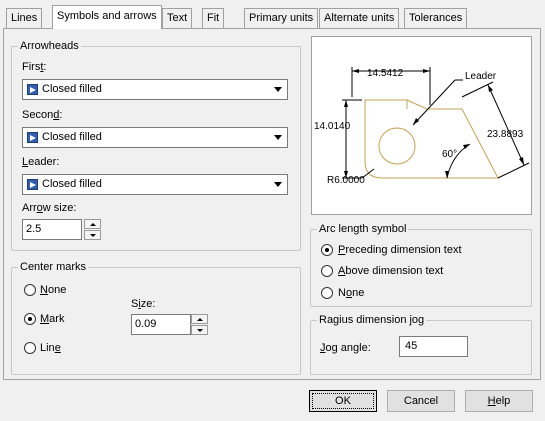 The image size is (545, 421). Describe the element at coordinates (421, 401) in the screenshot. I see `cancel-button: Cancel` at that location.